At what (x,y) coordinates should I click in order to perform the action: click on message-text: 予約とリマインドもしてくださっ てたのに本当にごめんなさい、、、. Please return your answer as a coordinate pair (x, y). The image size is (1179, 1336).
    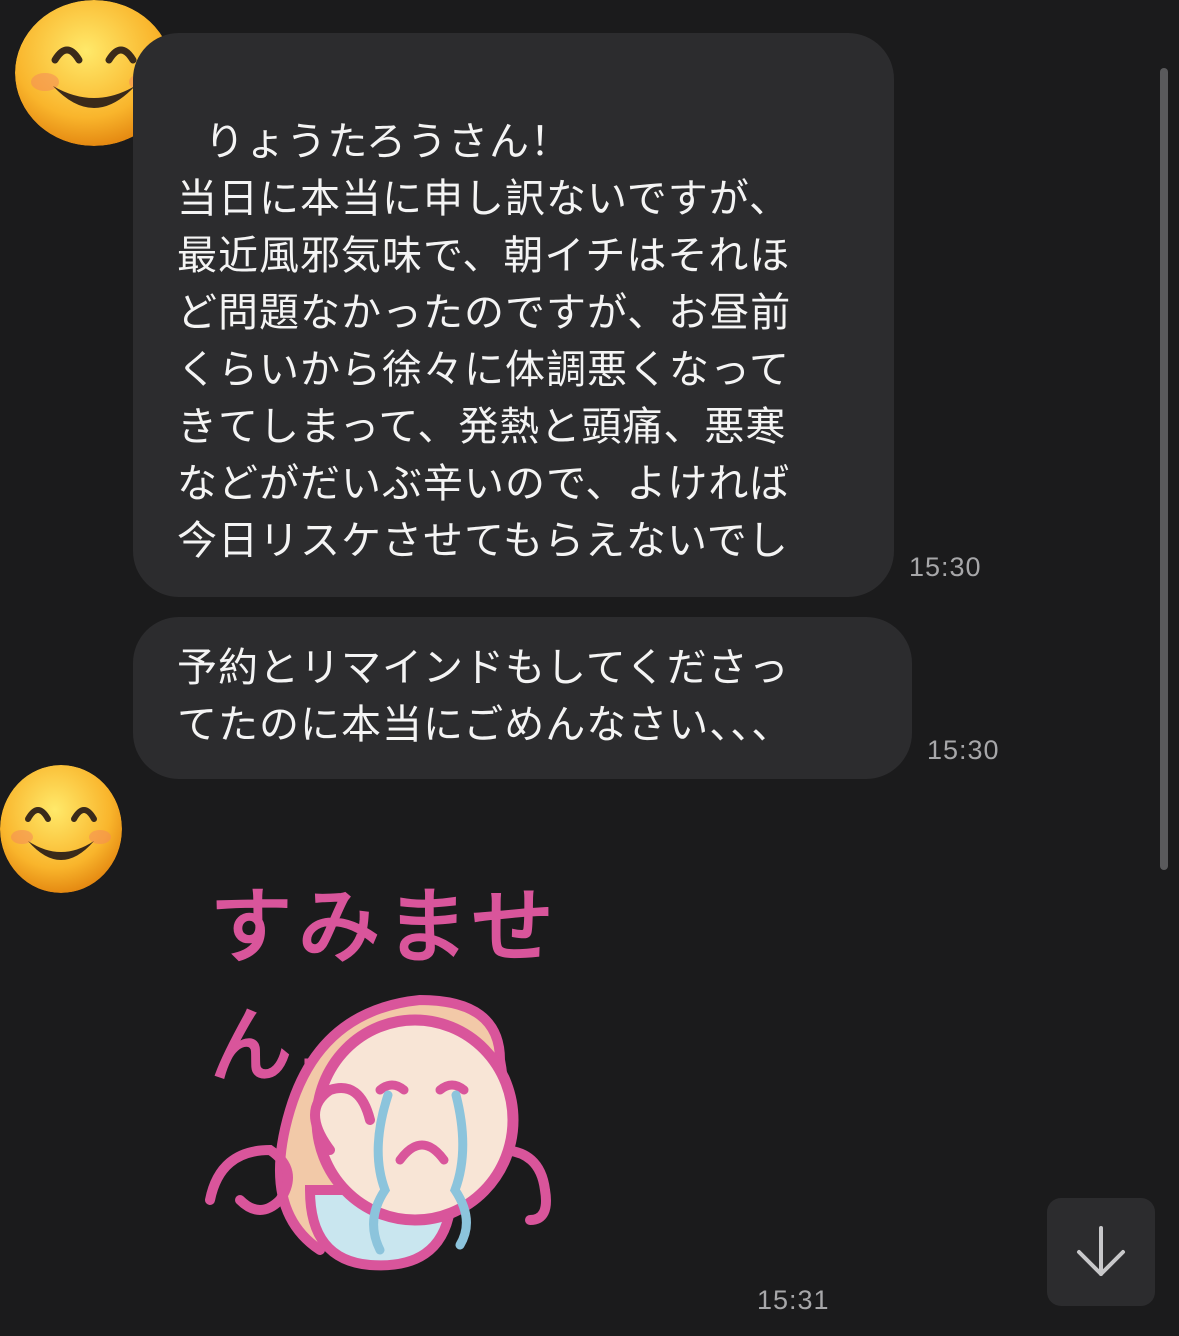
    Looking at the image, I should click on (485, 696).